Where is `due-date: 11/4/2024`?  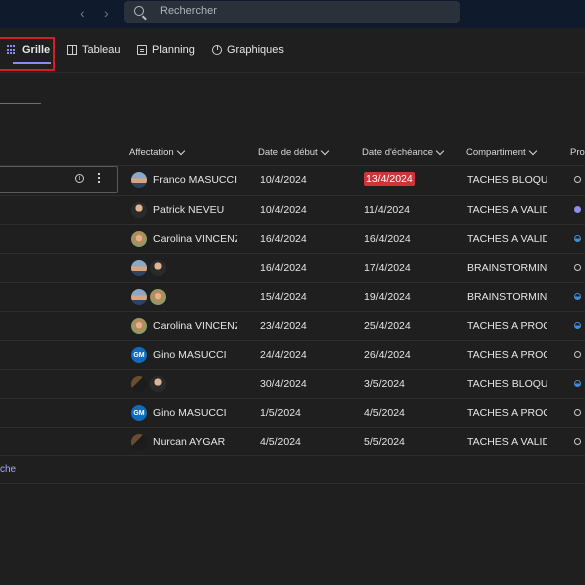
due-date: 11/4/2024 is located at coordinates (387, 210).